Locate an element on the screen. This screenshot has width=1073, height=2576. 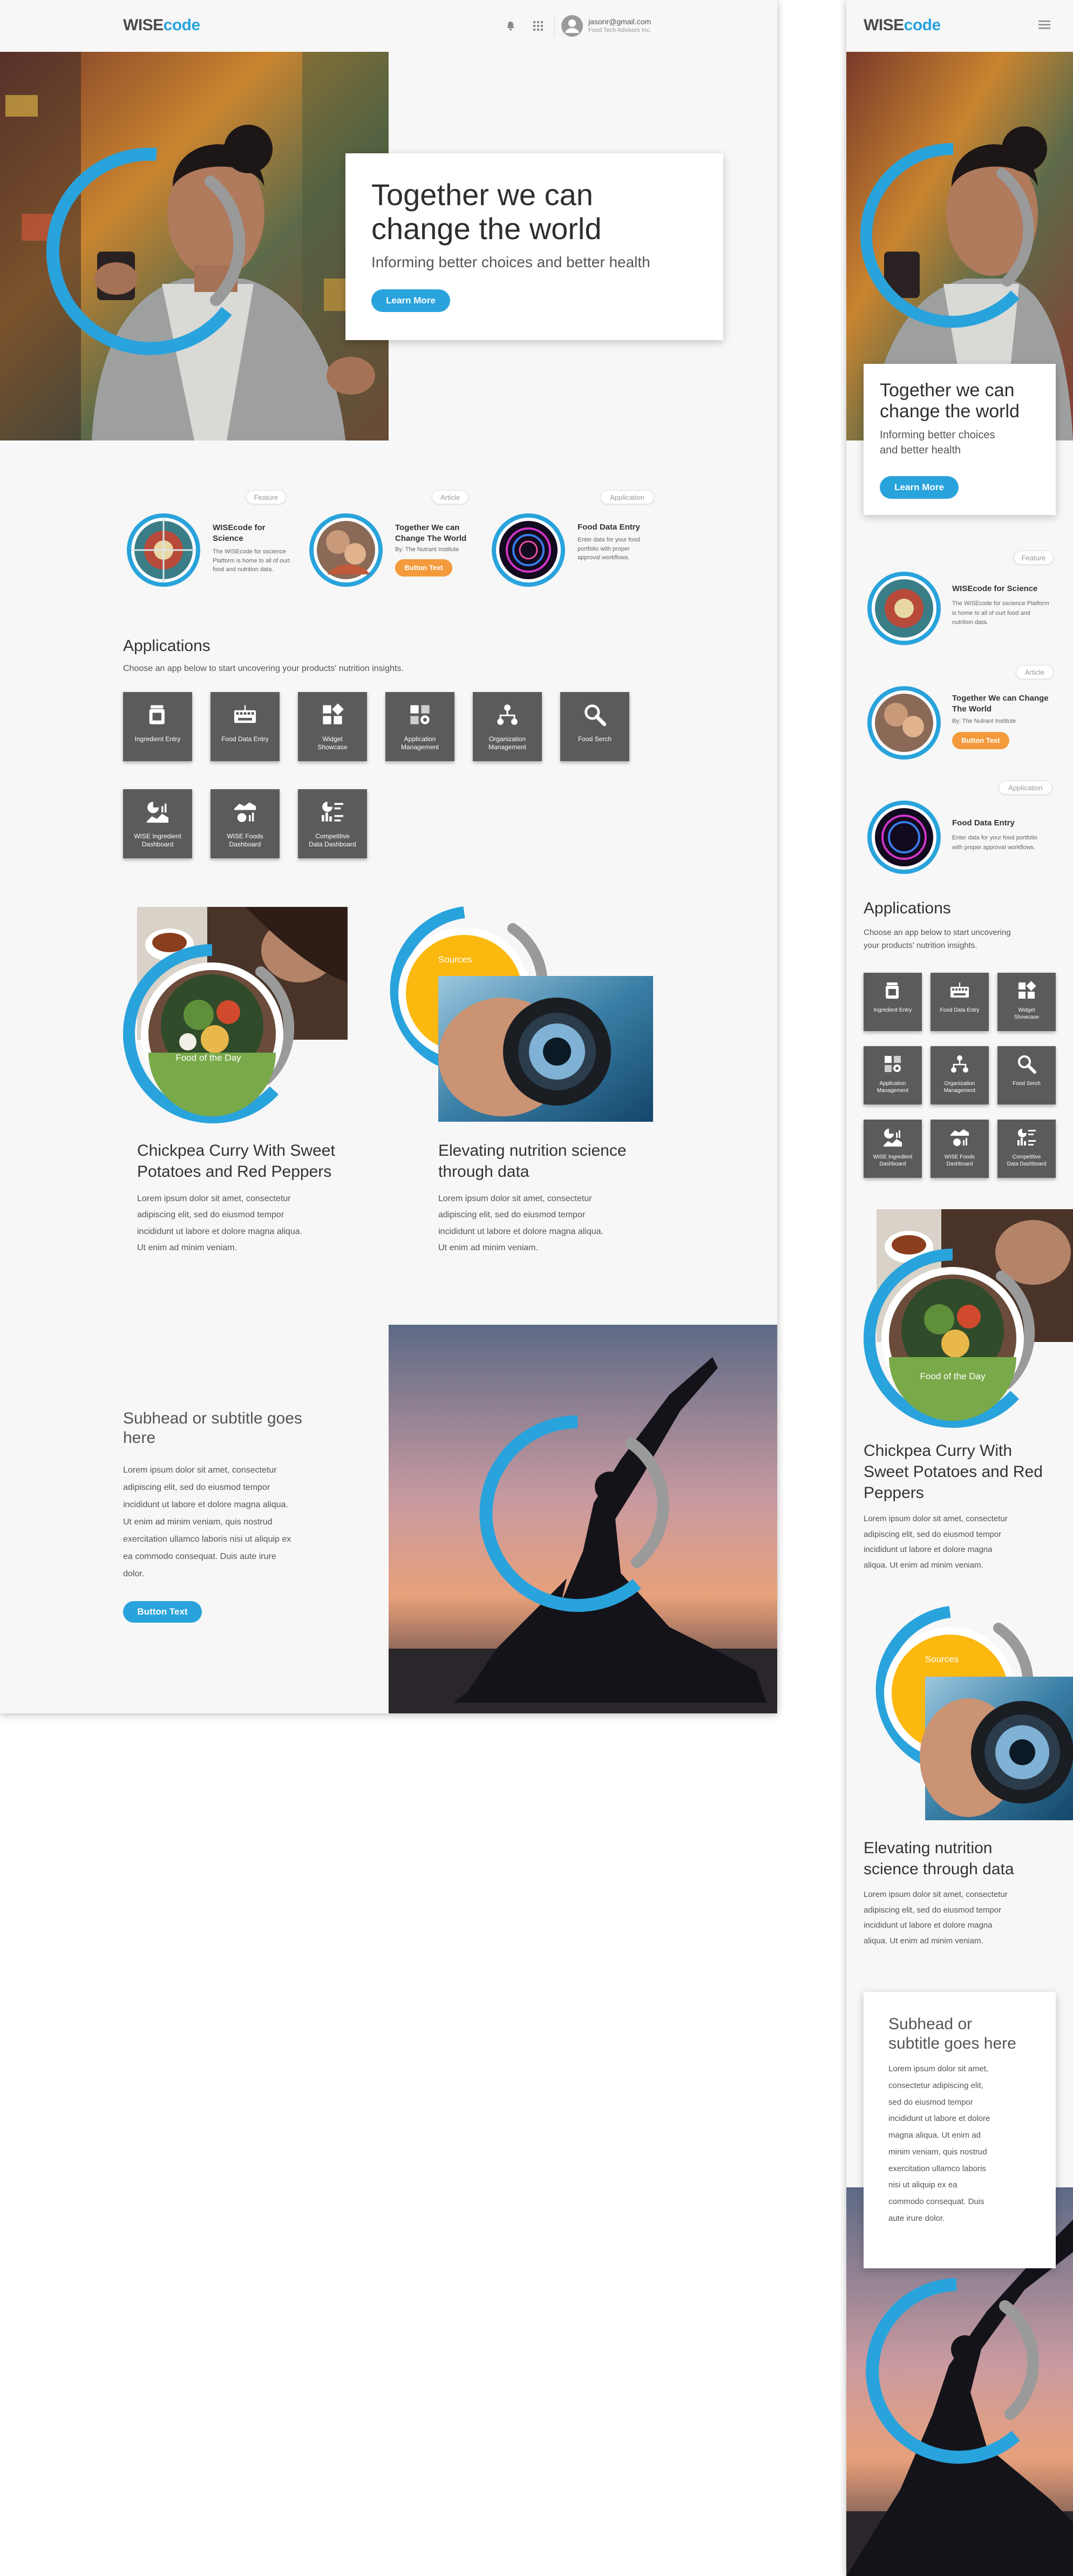
logo: WISEcode is located at coordinates (161, 25).